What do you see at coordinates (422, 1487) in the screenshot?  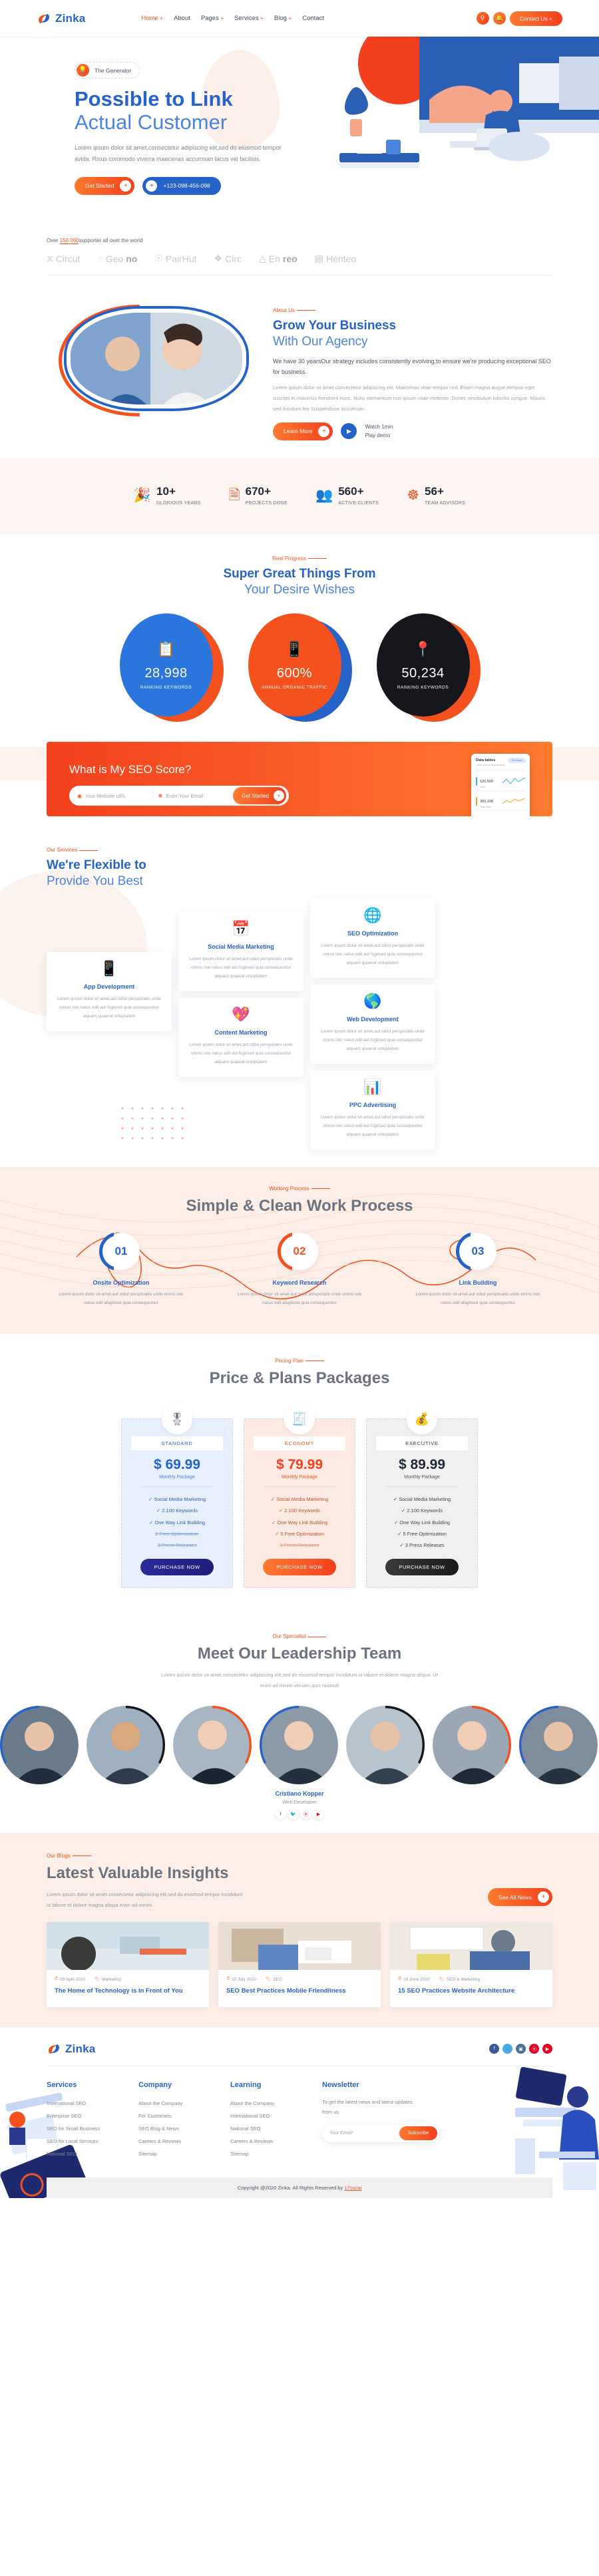 I see `divider` at bounding box center [422, 1487].